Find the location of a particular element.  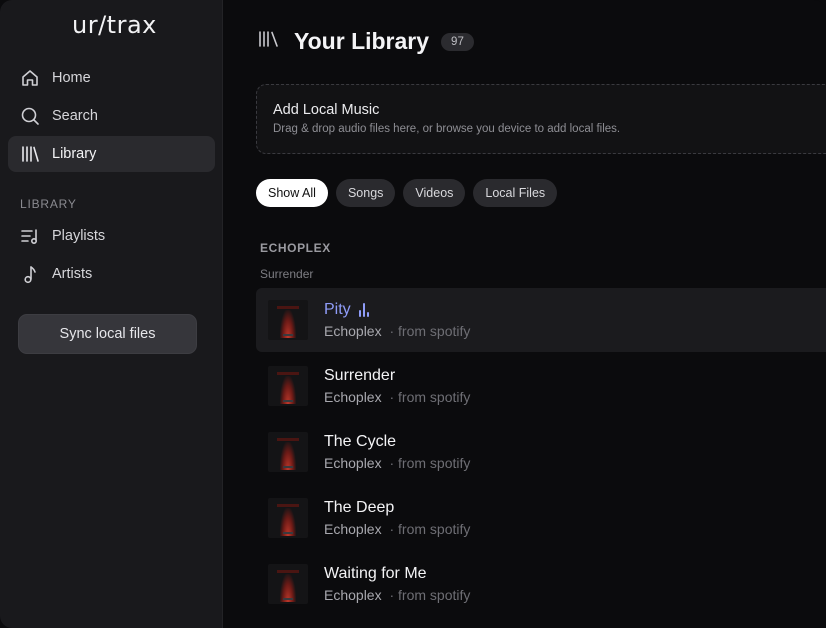

nav-home-label: Home is located at coordinates (71, 78).